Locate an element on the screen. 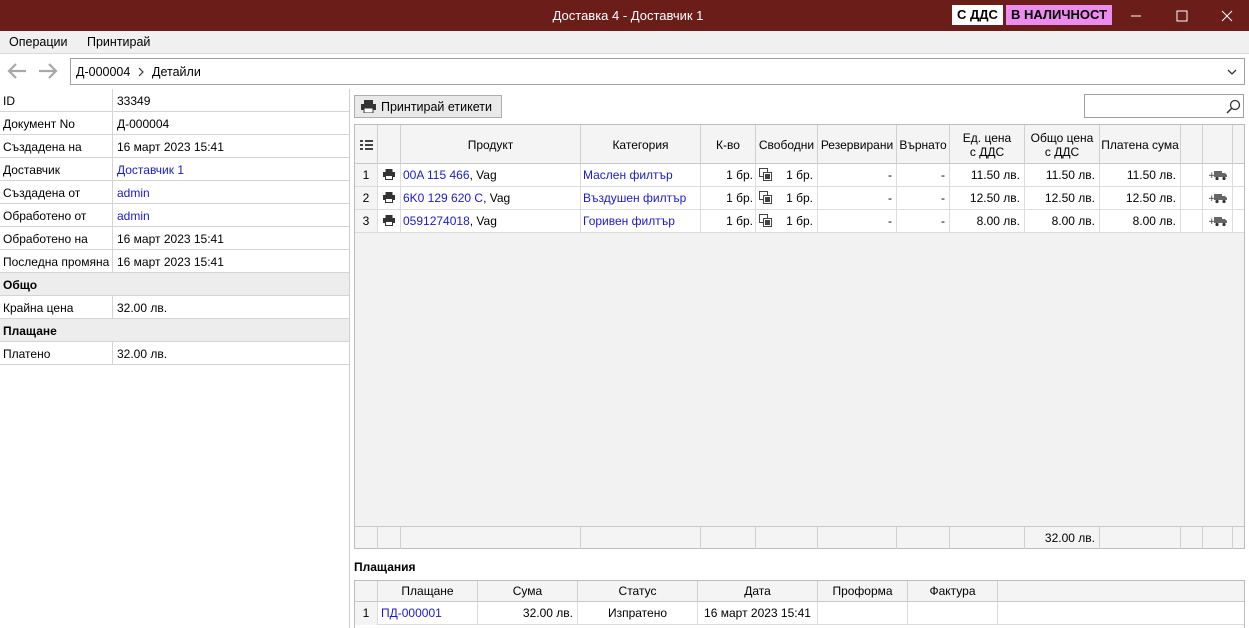  header-amount: Сума is located at coordinates (528, 591).